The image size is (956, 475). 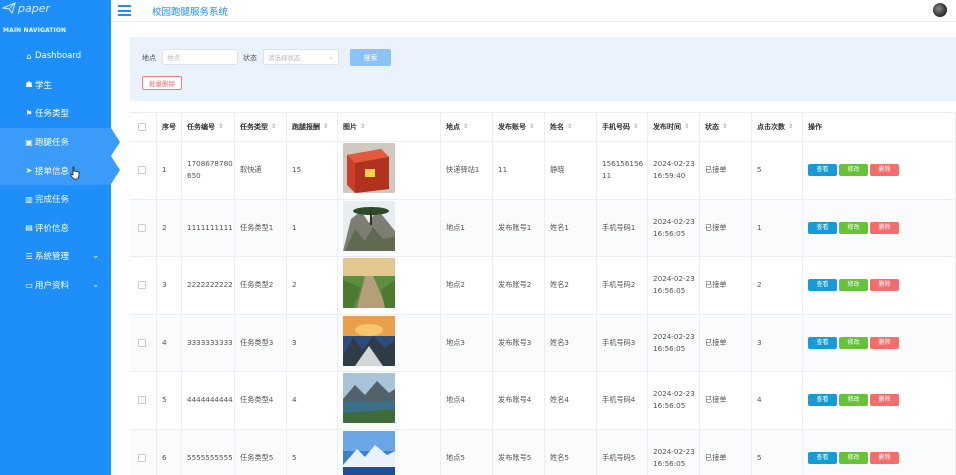 I want to click on column-header: 图片, so click(x=350, y=127).